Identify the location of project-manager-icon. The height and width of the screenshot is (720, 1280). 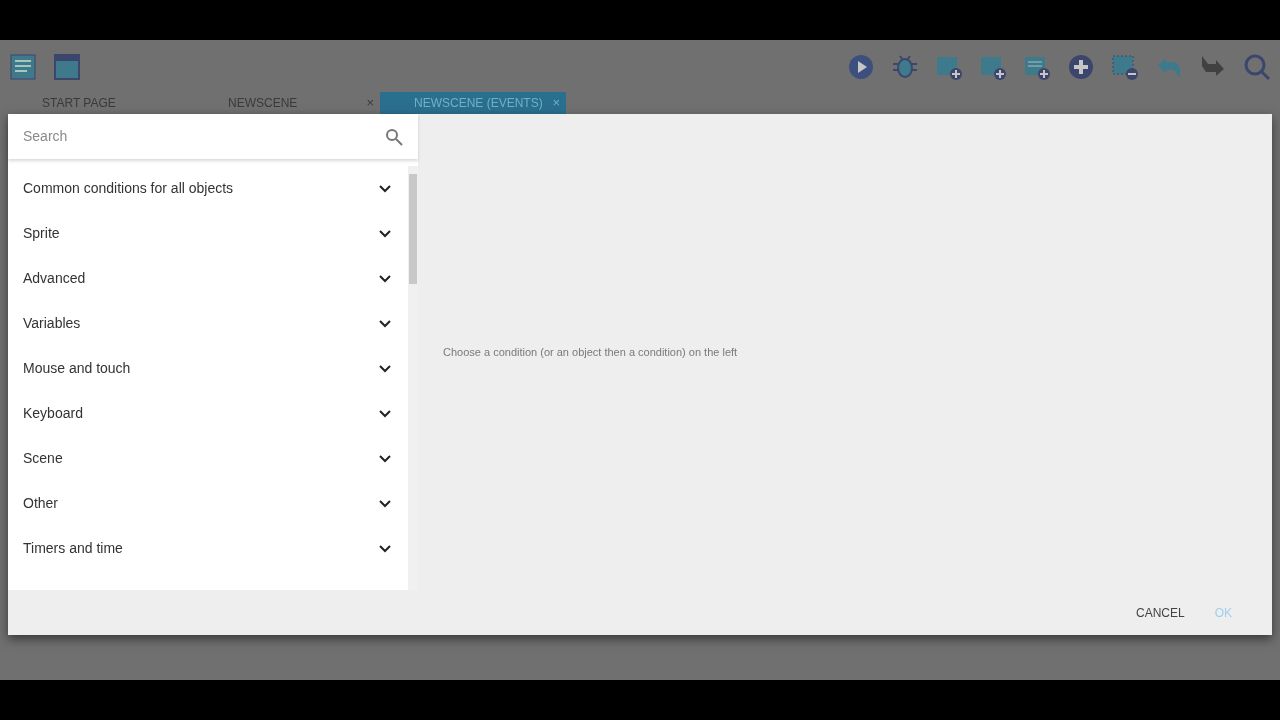
(23, 67).